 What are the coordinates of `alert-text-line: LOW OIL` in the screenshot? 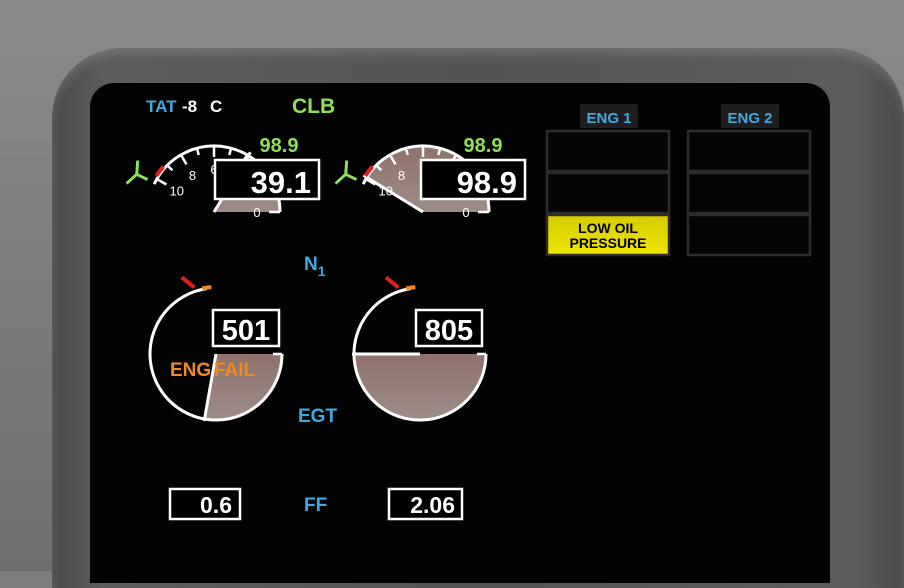 It's located at (608, 228).